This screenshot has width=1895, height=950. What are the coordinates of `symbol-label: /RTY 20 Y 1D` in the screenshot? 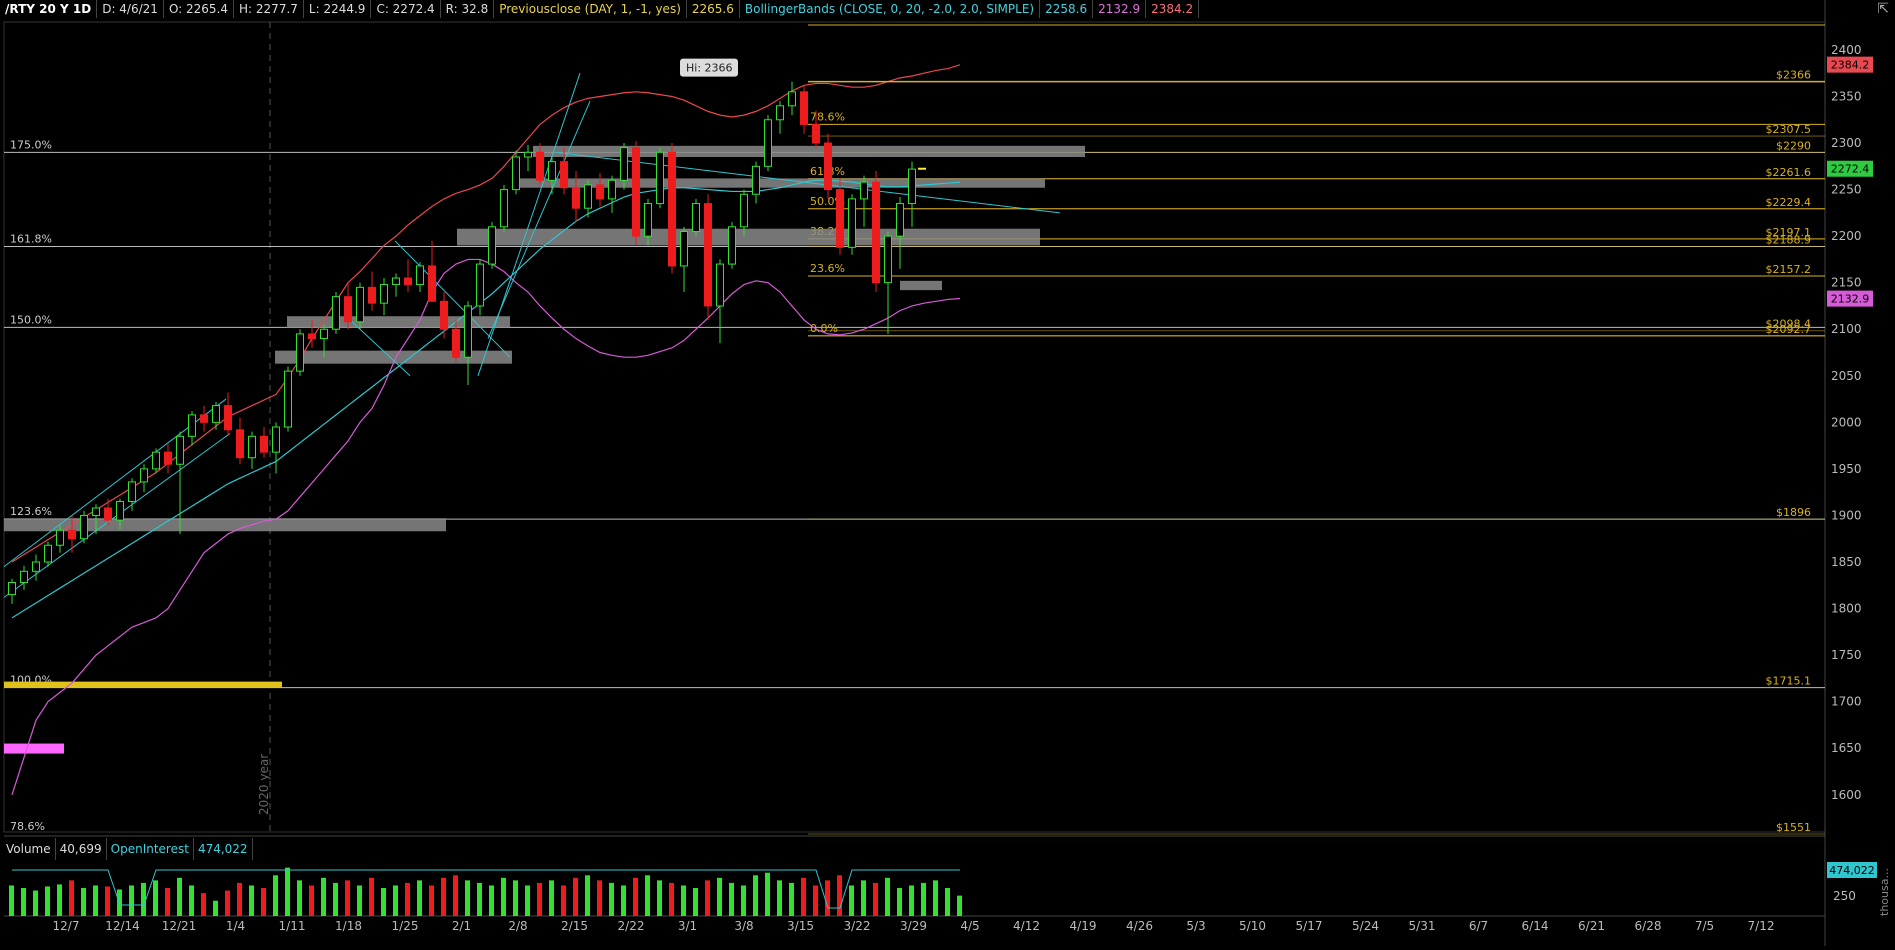 It's located at (49, 9).